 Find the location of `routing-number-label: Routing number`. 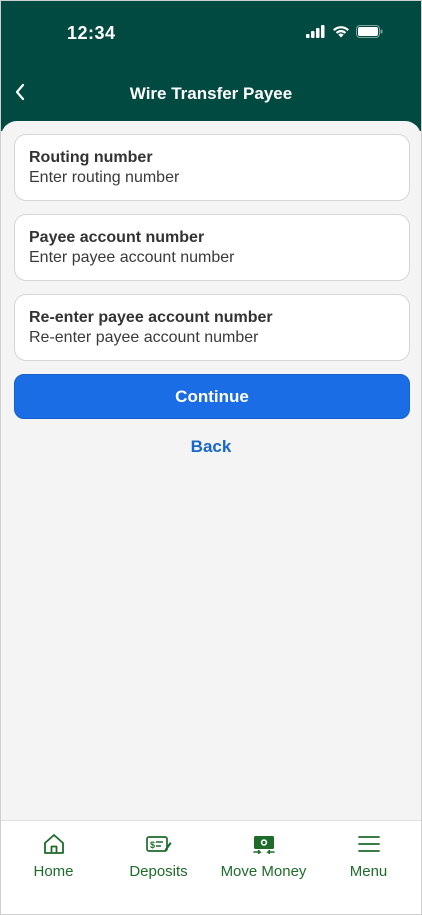

routing-number-label: Routing number is located at coordinates (91, 157).